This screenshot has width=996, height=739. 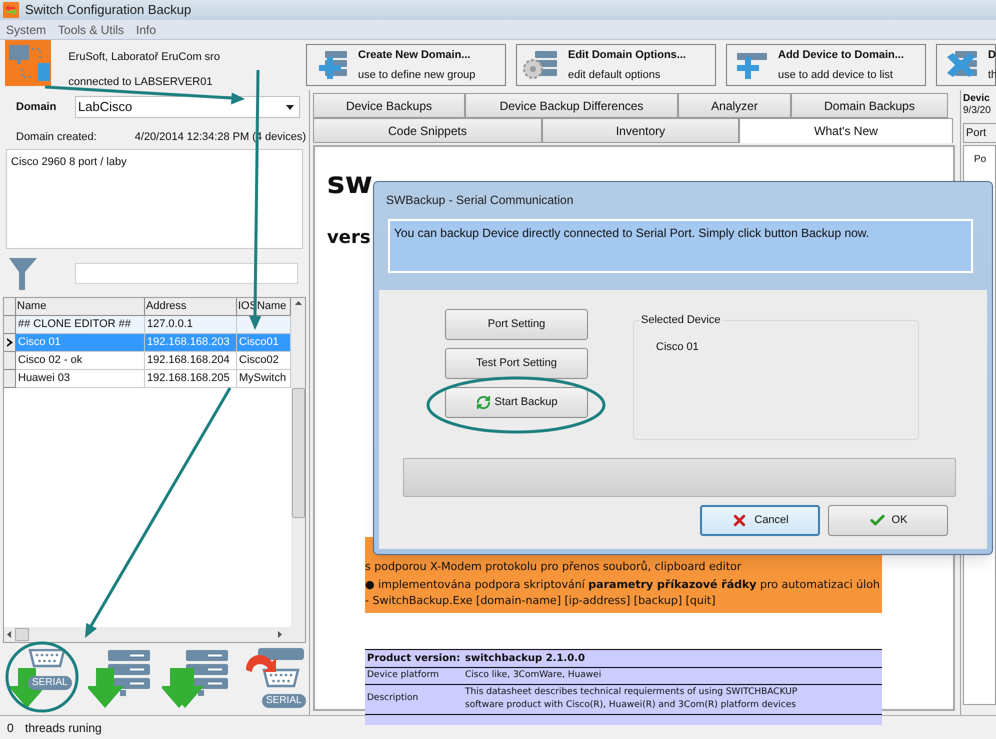 What do you see at coordinates (350, 184) in the screenshot?
I see `page-heading: sw` at bounding box center [350, 184].